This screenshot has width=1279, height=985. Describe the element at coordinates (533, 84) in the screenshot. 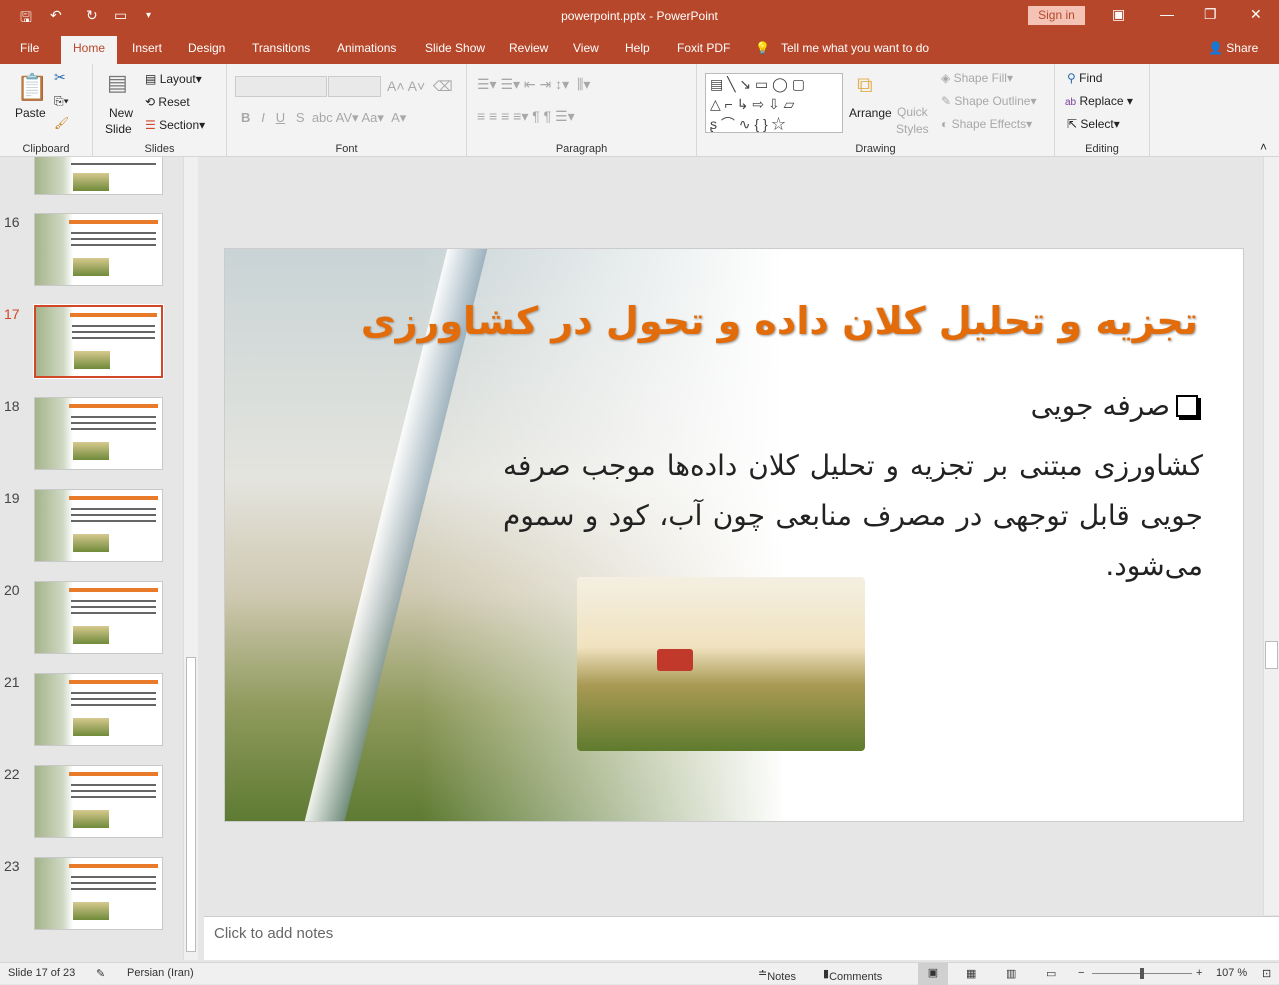

I see `list-indent-icons: ☰▾ ☰▾ ⇤ ⇥ ↕▾ ⫼▾` at that location.